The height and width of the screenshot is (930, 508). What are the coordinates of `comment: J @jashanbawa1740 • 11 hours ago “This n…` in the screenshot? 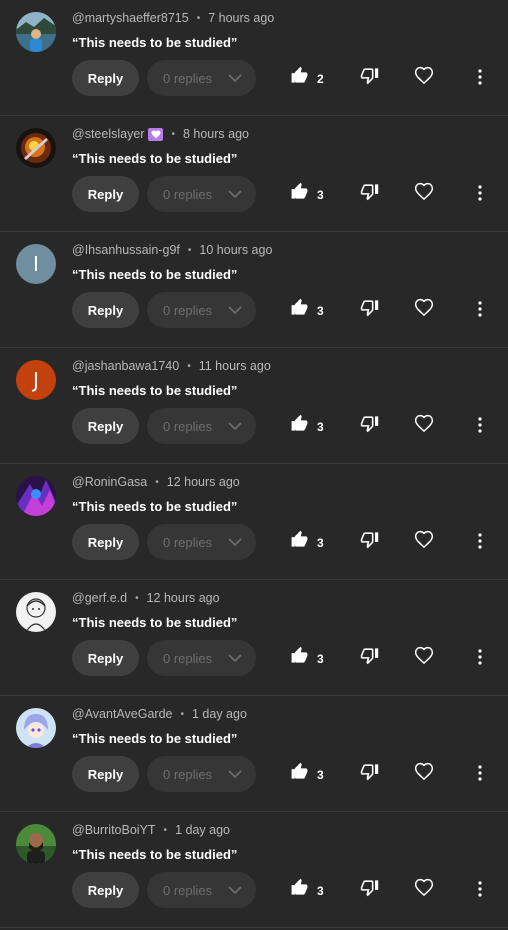 It's located at (254, 406).